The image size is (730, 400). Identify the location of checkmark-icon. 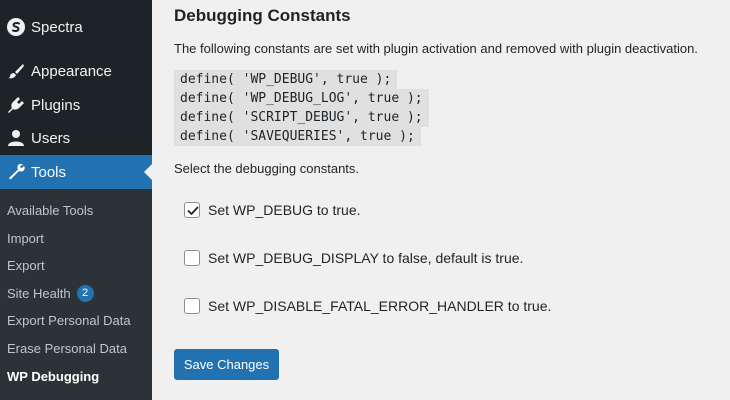
(193, 210).